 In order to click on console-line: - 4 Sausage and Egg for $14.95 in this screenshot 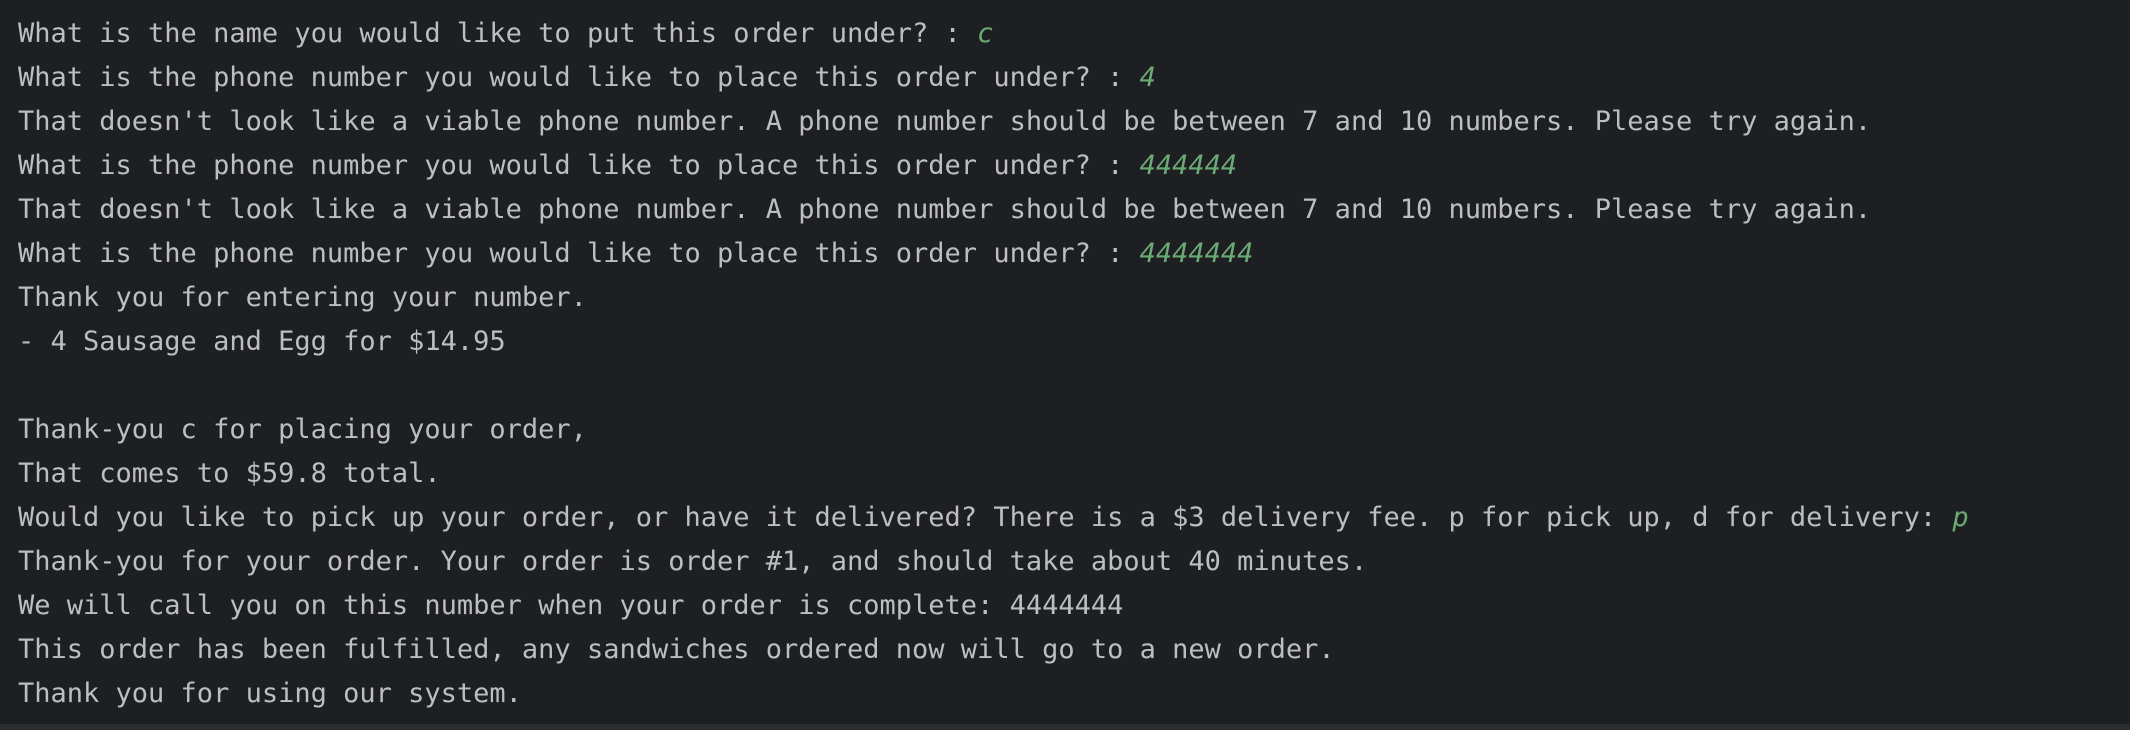, I will do `click(262, 342)`.